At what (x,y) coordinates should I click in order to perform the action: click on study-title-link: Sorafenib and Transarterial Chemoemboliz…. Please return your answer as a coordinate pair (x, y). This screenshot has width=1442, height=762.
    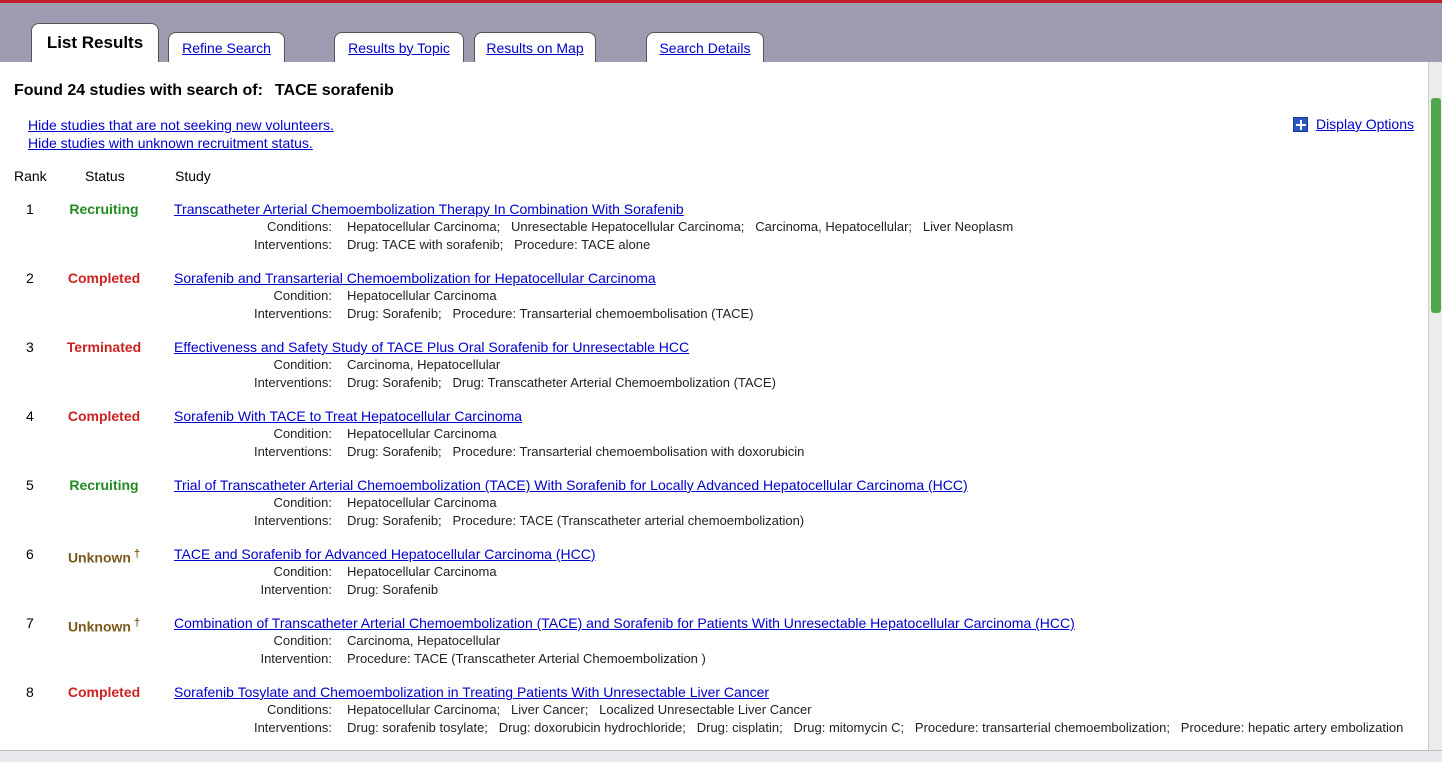
    Looking at the image, I should click on (415, 278).